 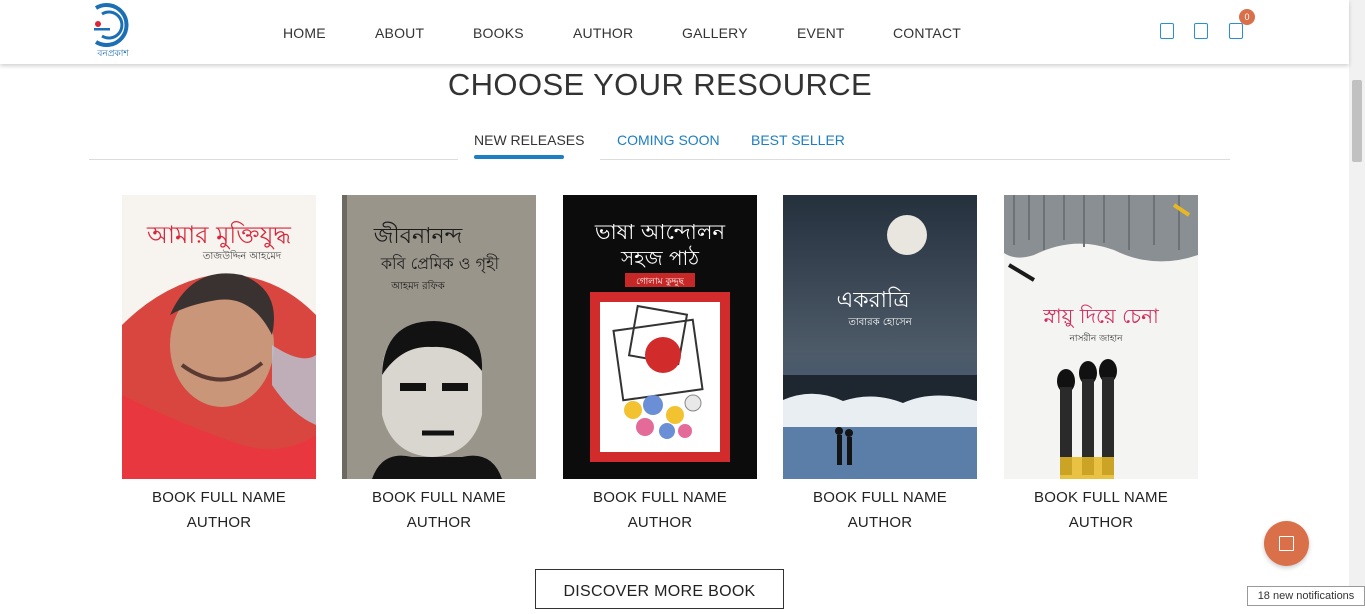 I want to click on discover-more-button: DISCOVER MORE BOOK, so click(x=659, y=589).